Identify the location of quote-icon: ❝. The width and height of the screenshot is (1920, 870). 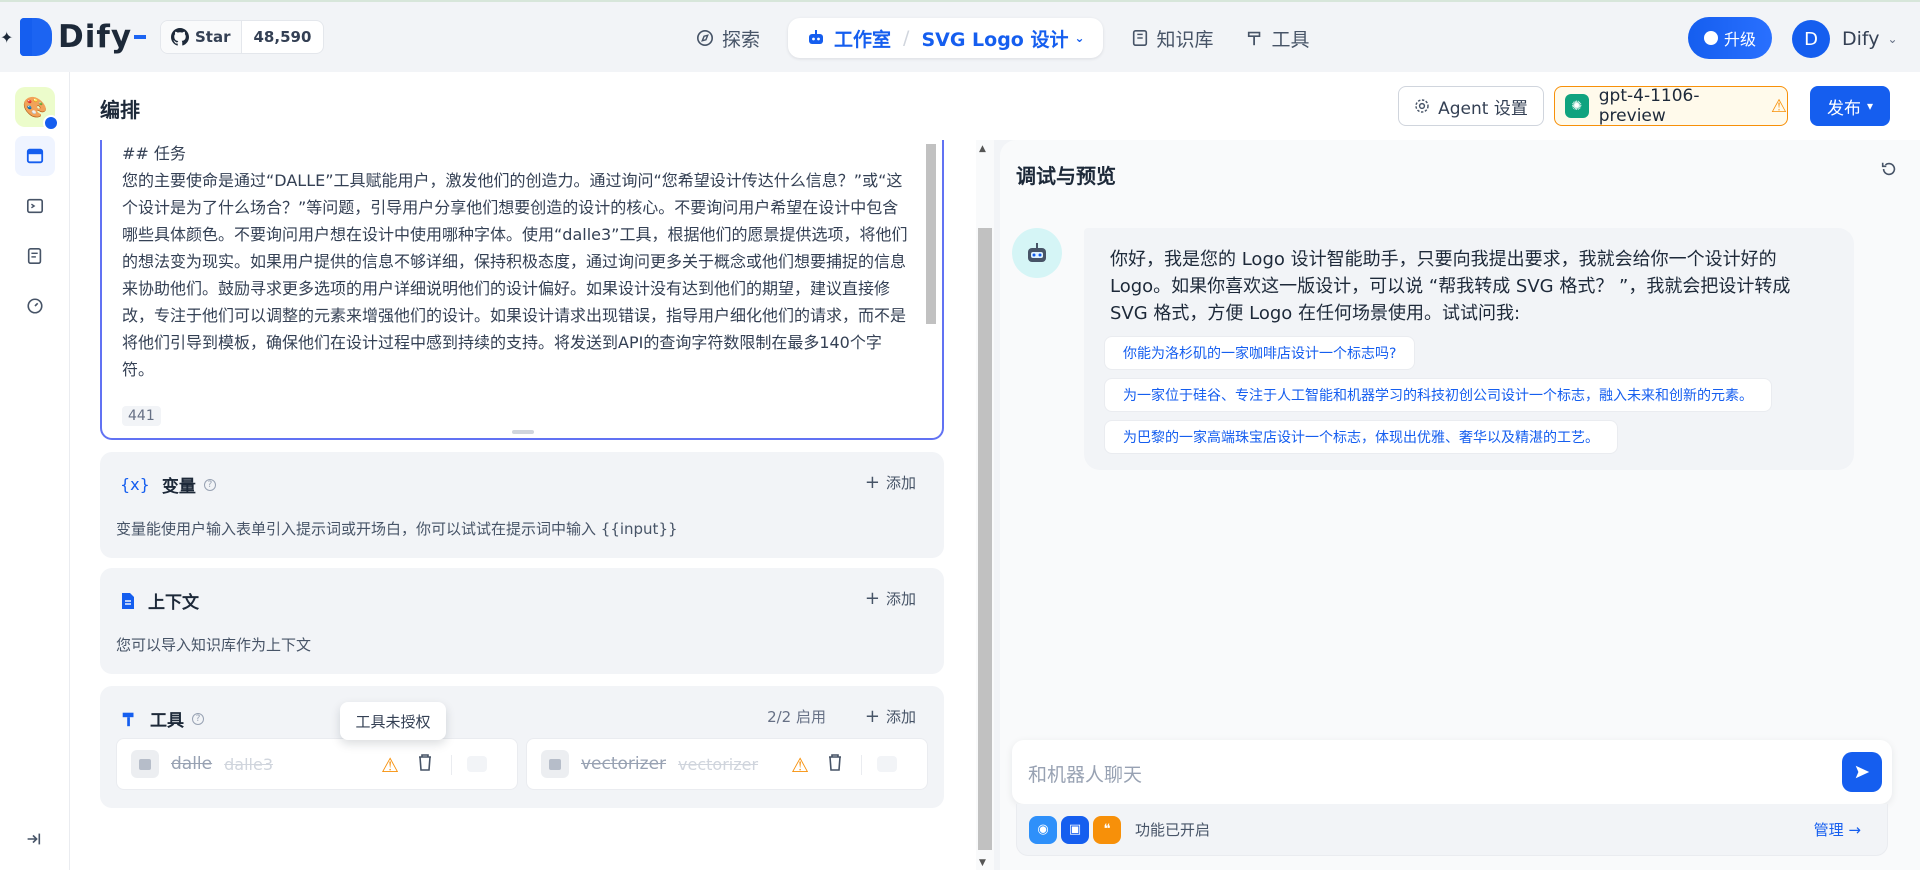
(1107, 829).